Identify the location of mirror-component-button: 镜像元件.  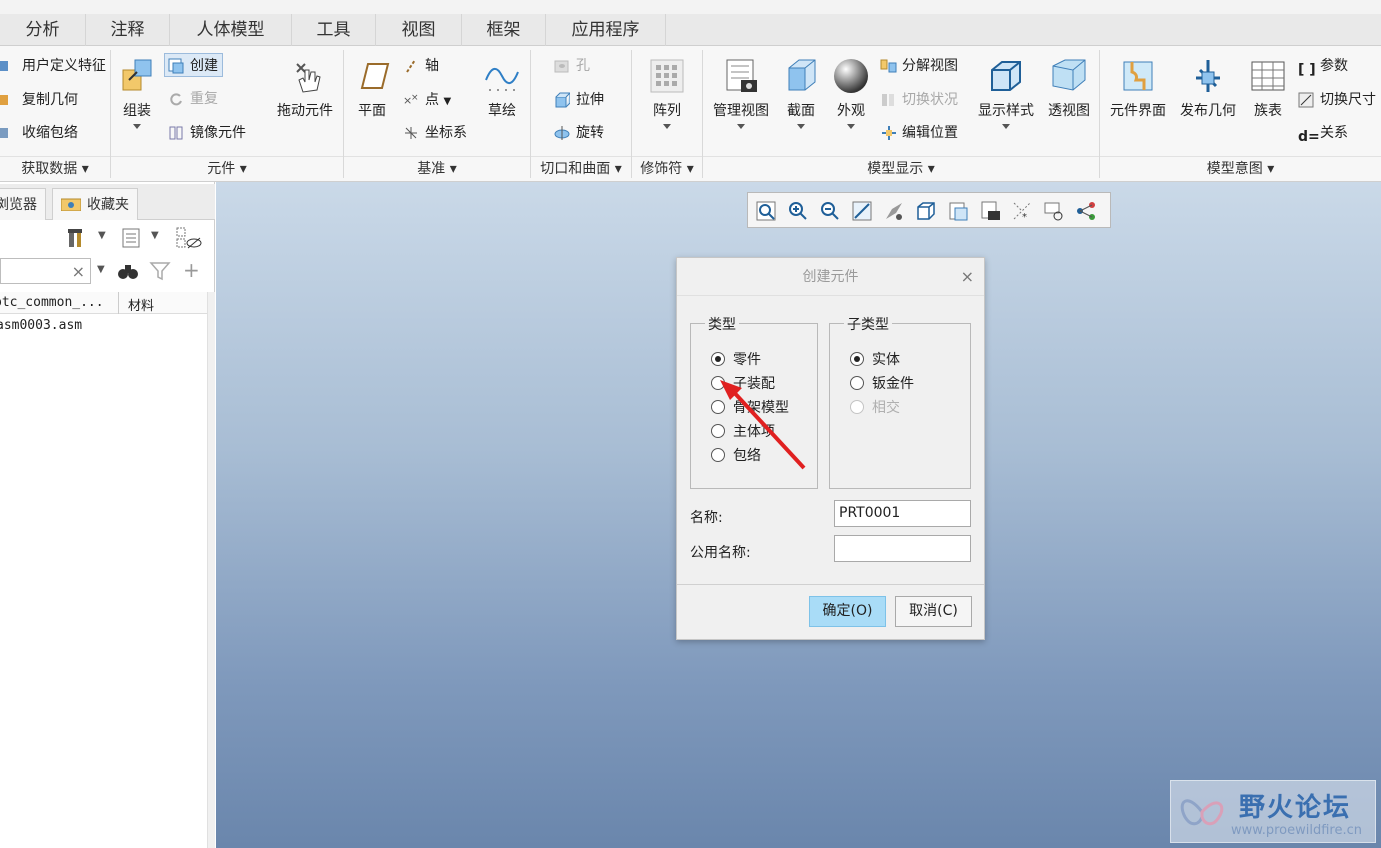
(207, 133).